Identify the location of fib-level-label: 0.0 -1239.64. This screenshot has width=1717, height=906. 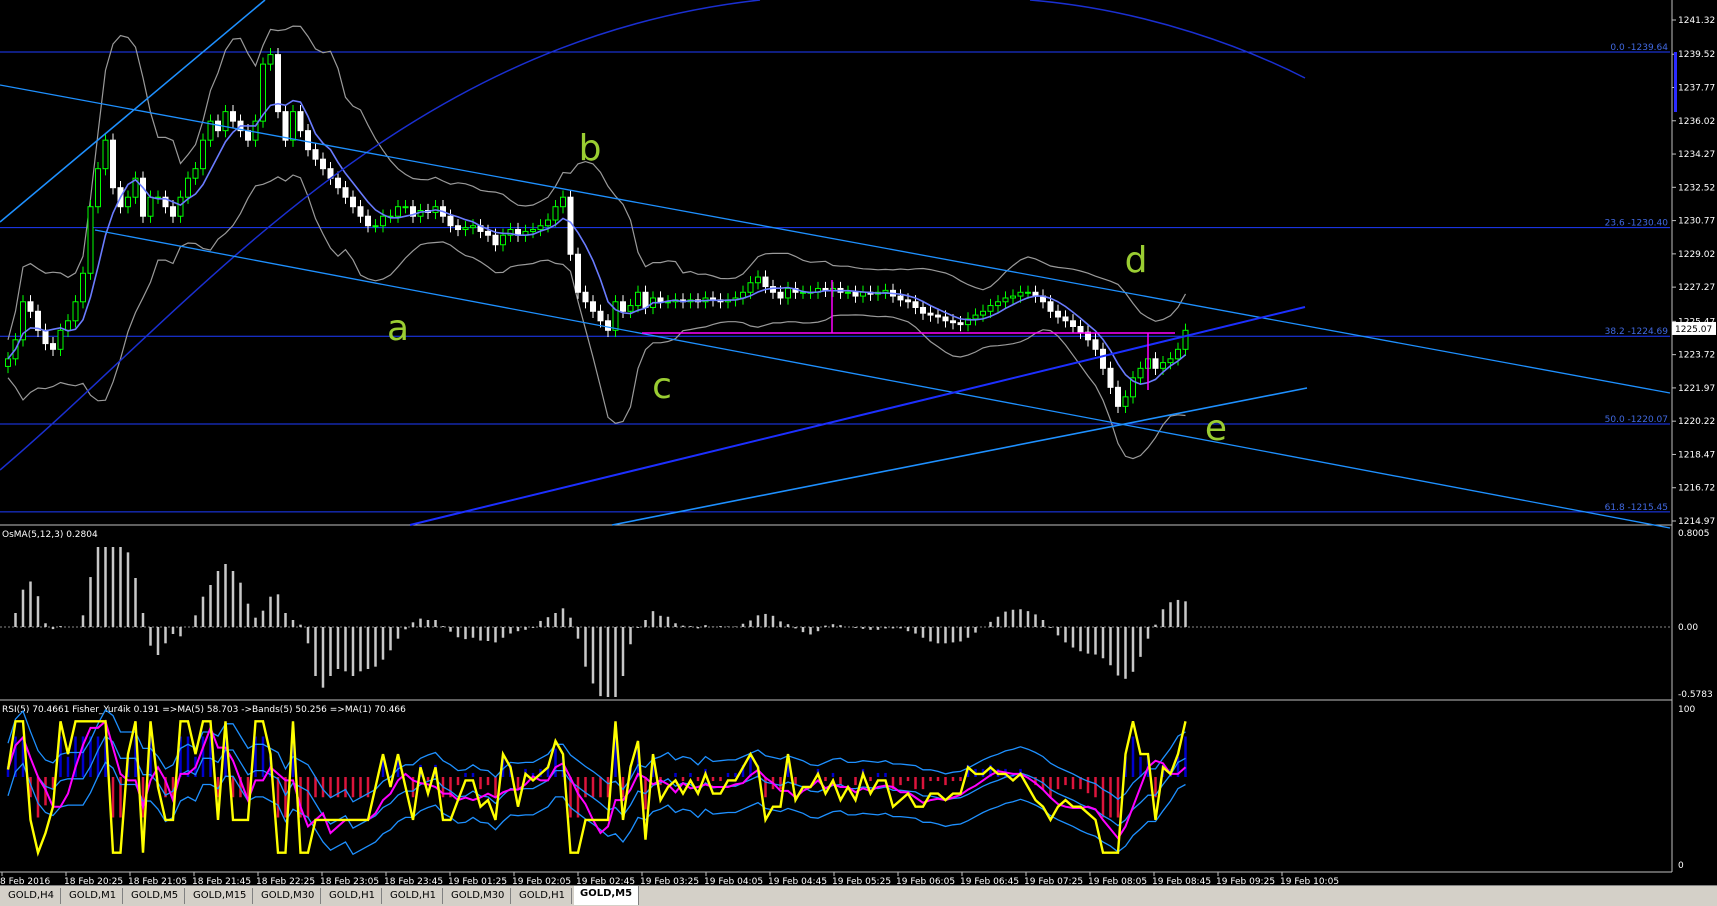
(1639, 48).